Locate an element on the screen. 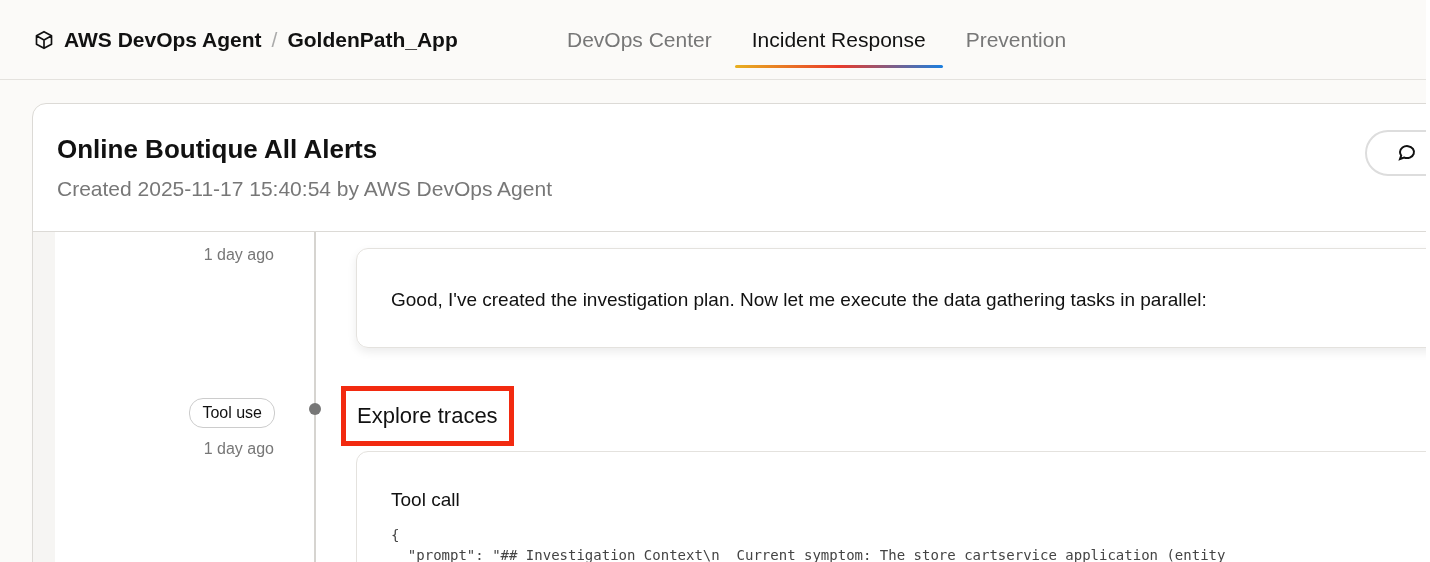  chat-icon is located at coordinates (1407, 153).